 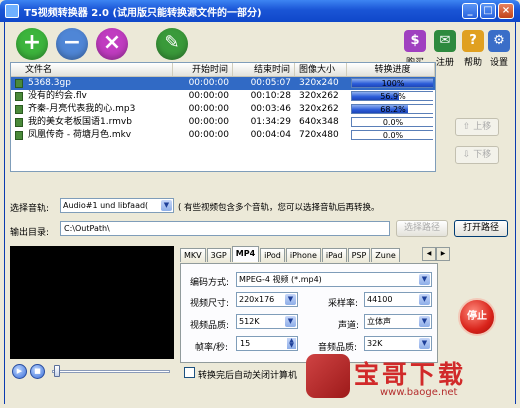 I want to click on end-time-cell: 00:04:04, so click(x=270, y=135).